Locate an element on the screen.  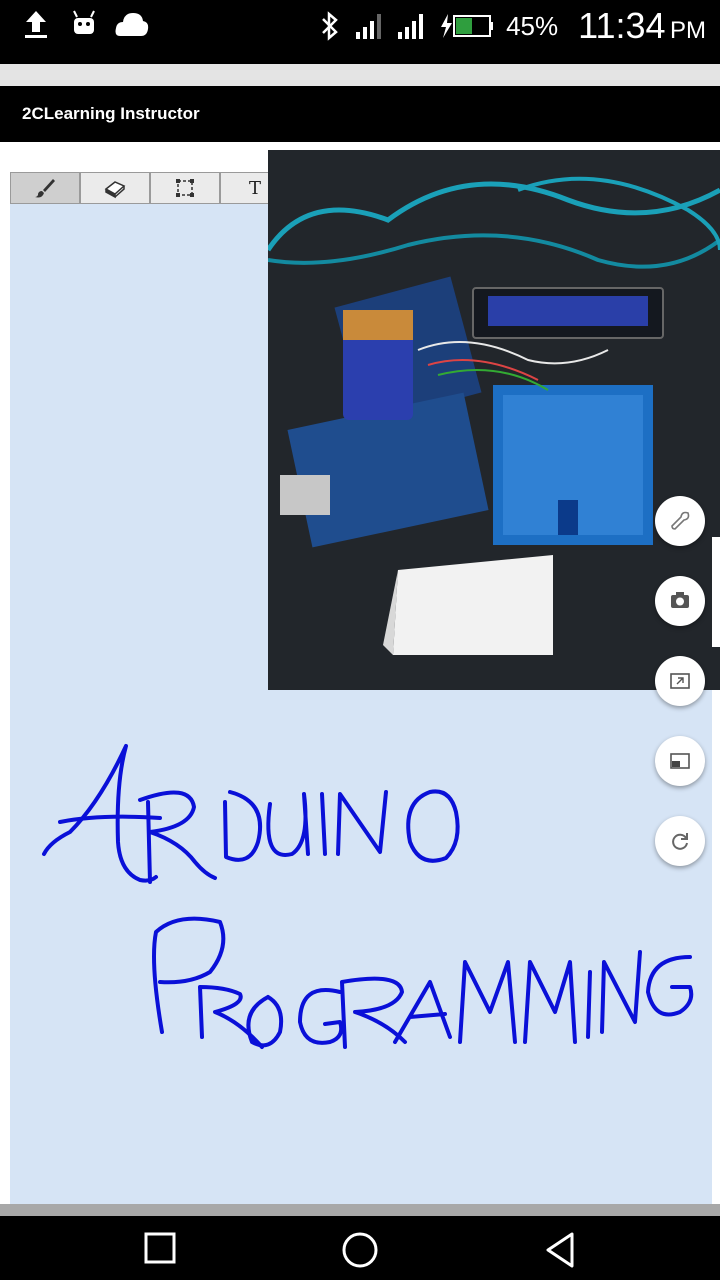
refresh-button is located at coordinates (680, 841).